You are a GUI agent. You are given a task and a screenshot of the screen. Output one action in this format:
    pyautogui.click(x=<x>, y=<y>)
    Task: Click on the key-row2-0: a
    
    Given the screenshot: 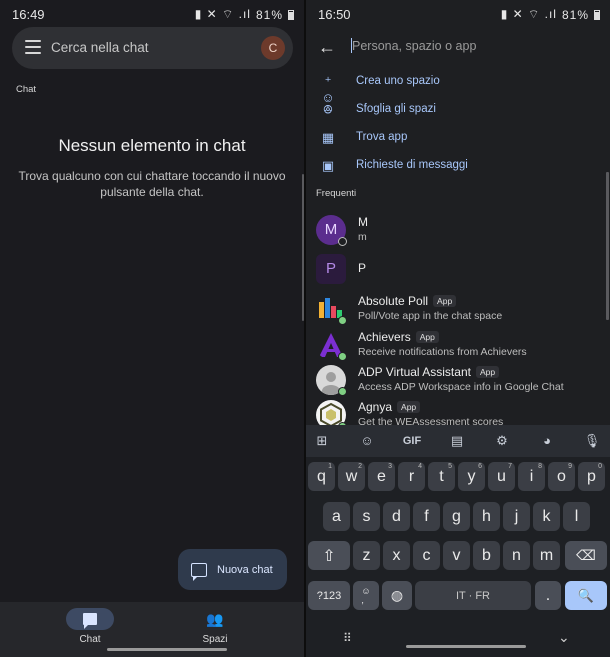 What is the action you would take?
    pyautogui.click(x=336, y=516)
    